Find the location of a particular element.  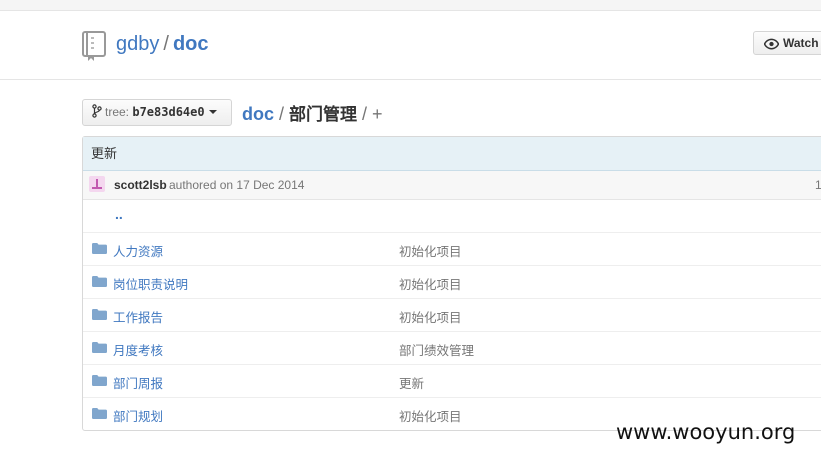

table-row: 人力资源 初始化项目 is located at coordinates (452, 249).